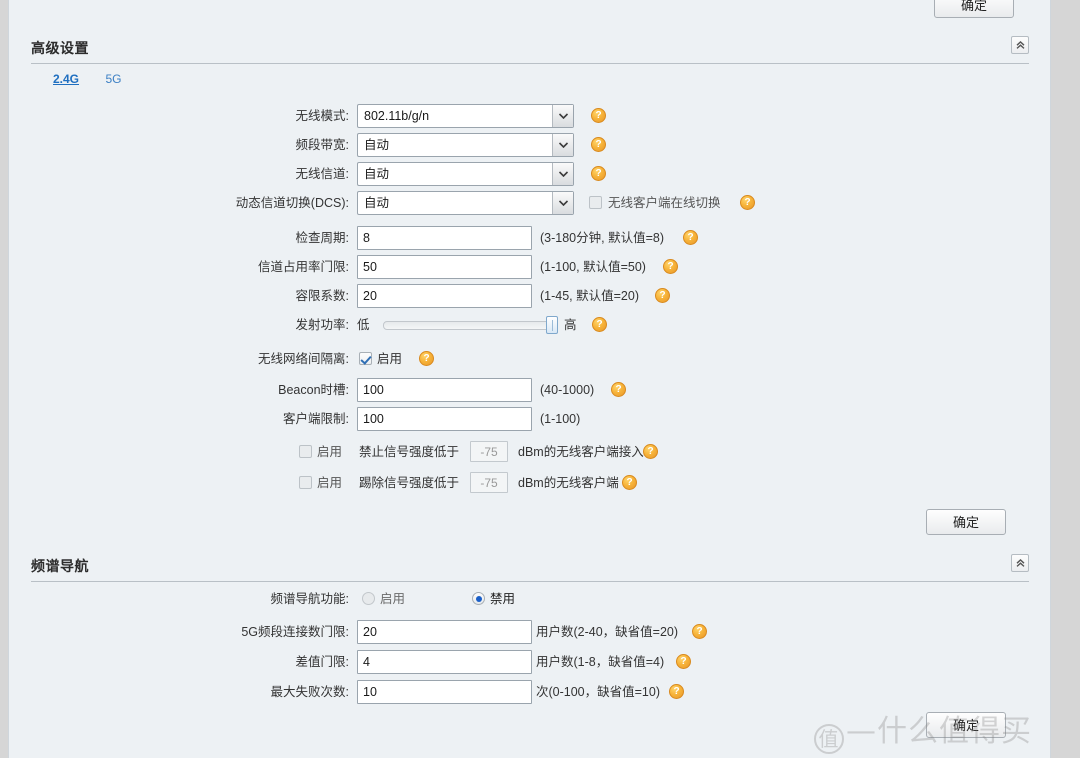 Image resolution: width=1080 pixels, height=758 pixels. I want to click on row-diff-threshold: 差值门限: 用户数(1-8，缺省值=4) ?, so click(509, 662).